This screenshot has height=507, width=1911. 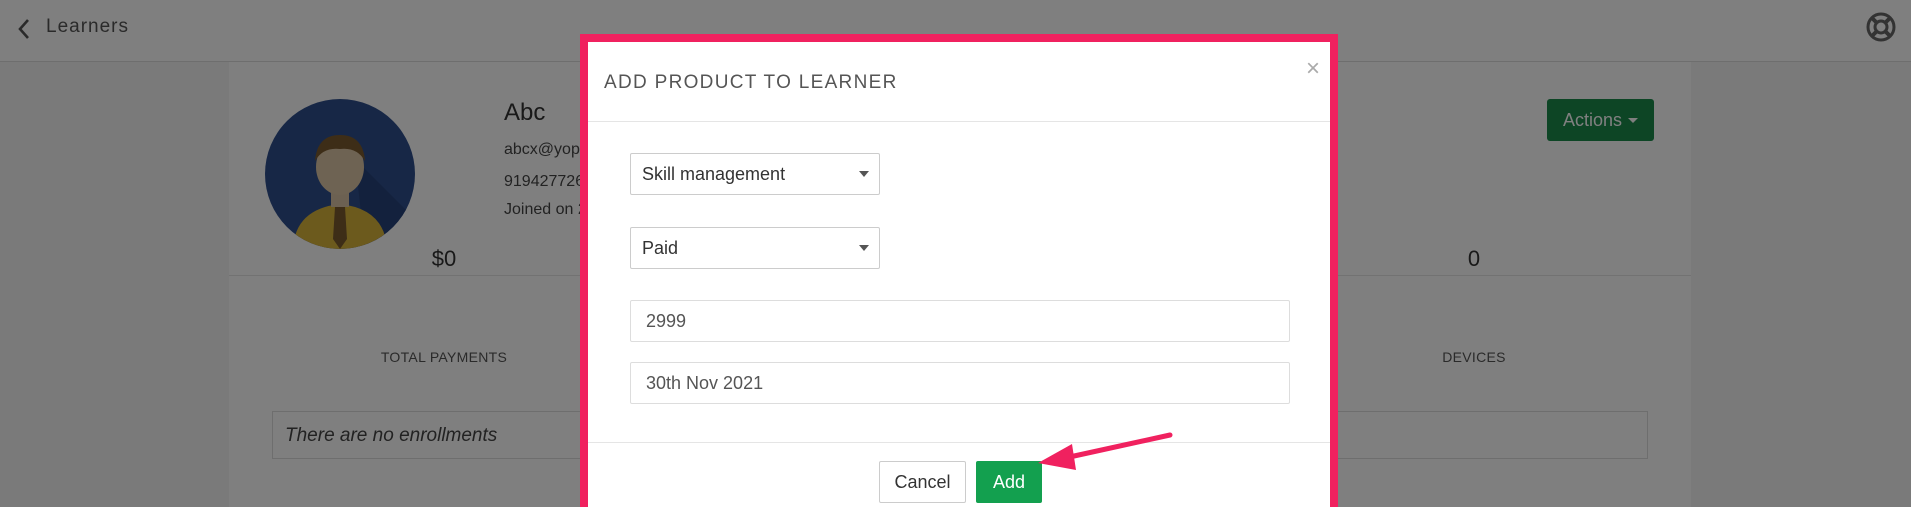 I want to click on product-select-value: Skill management, so click(x=714, y=174).